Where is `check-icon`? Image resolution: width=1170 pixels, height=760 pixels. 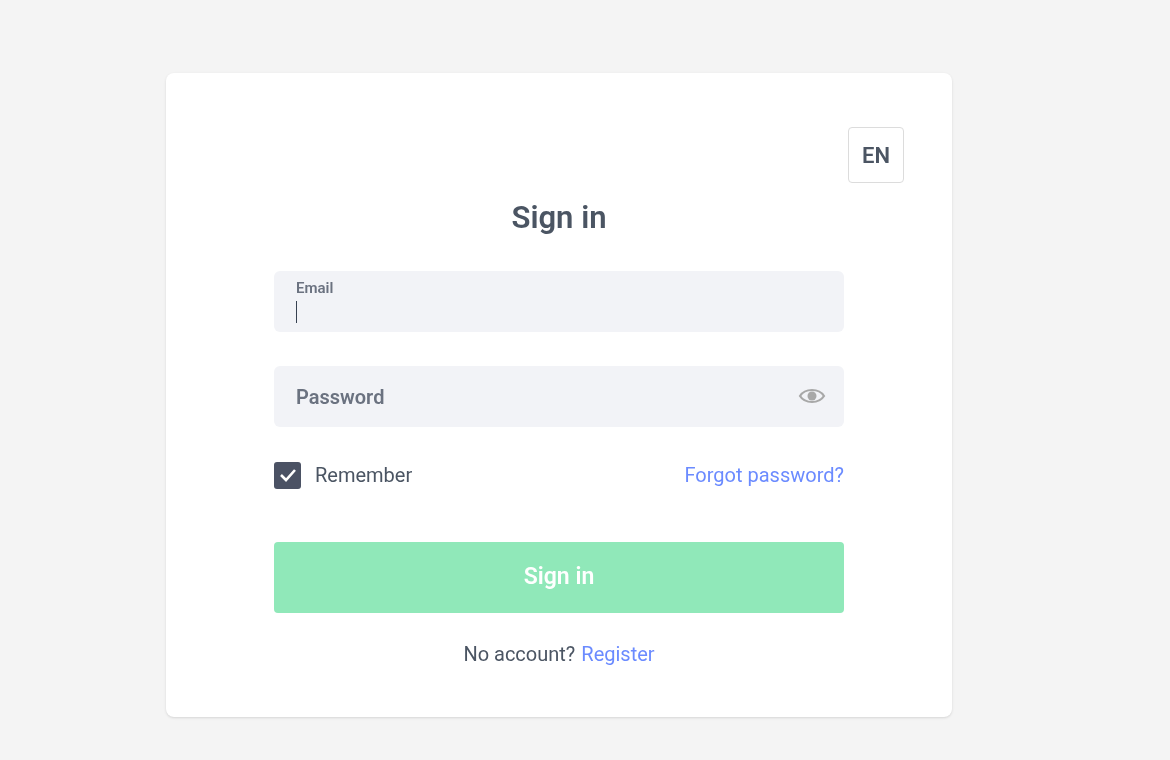
check-icon is located at coordinates (287, 475).